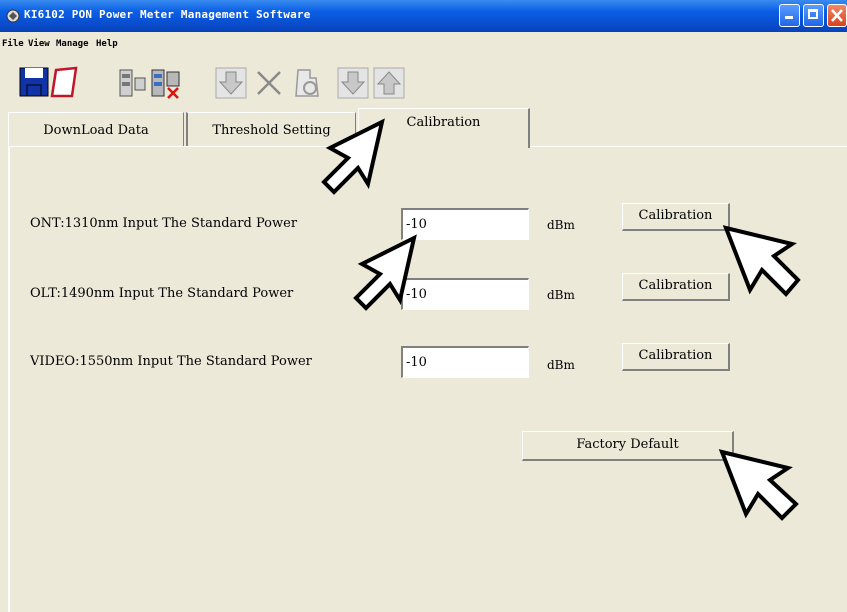 The height and width of the screenshot is (612, 847). What do you see at coordinates (35, 83) in the screenshot?
I see `save-icon` at bounding box center [35, 83].